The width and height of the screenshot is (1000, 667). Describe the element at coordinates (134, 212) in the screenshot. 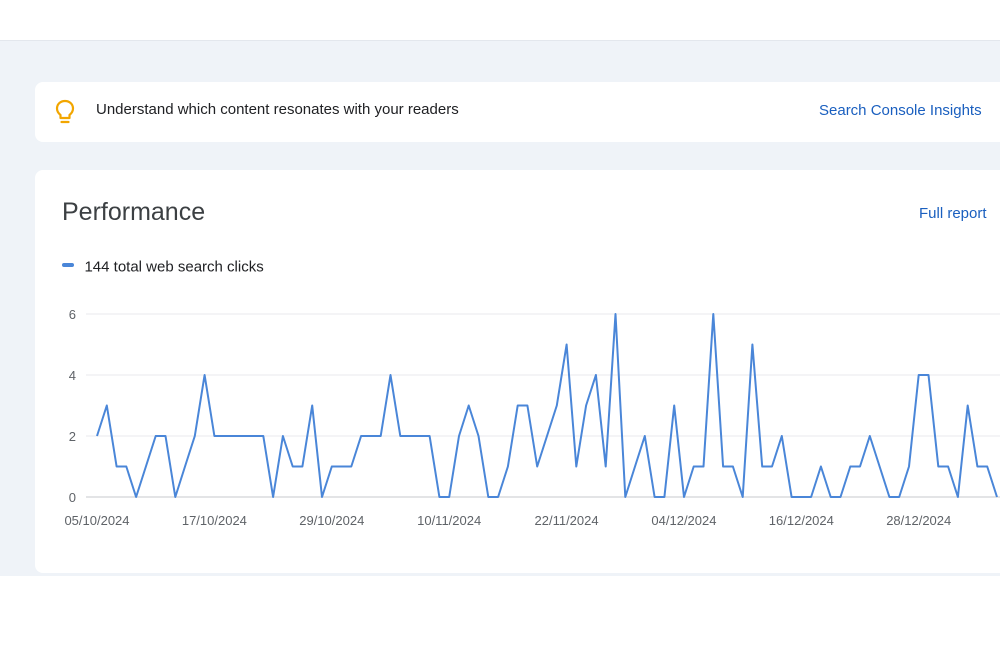

I see `performance-title: Performance` at that location.